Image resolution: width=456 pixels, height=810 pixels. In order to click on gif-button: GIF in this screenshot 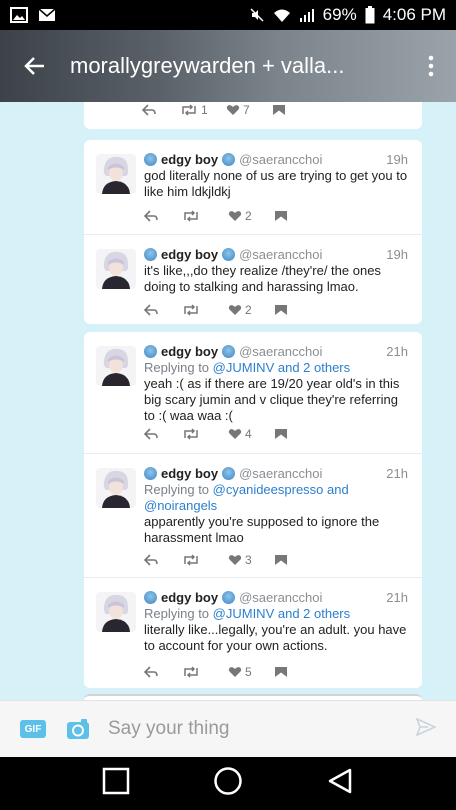, I will do `click(33, 729)`.